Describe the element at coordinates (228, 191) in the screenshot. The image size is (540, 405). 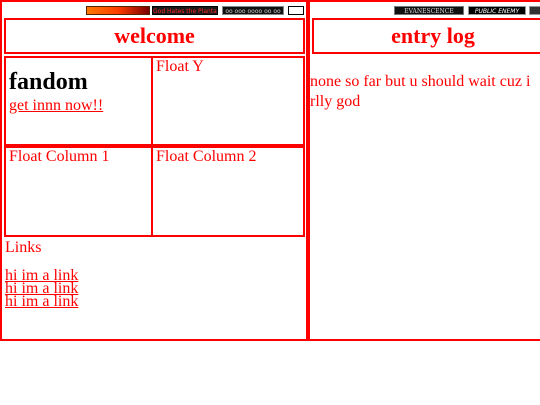
I see `float-column-2-cell: Float Column 2` at that location.